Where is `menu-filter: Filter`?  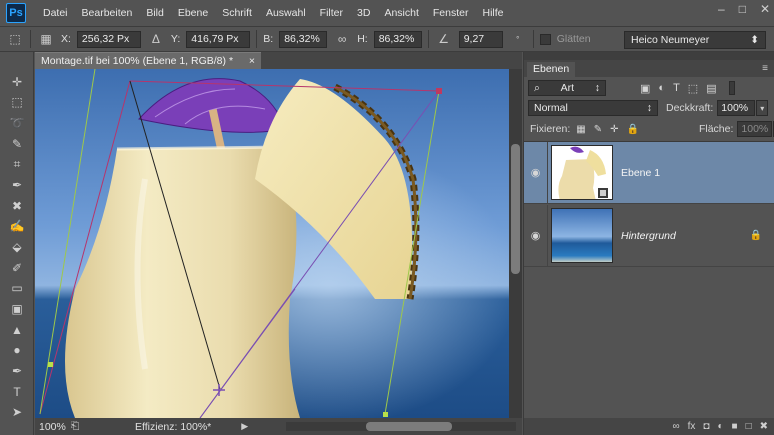 menu-filter: Filter is located at coordinates (331, 13).